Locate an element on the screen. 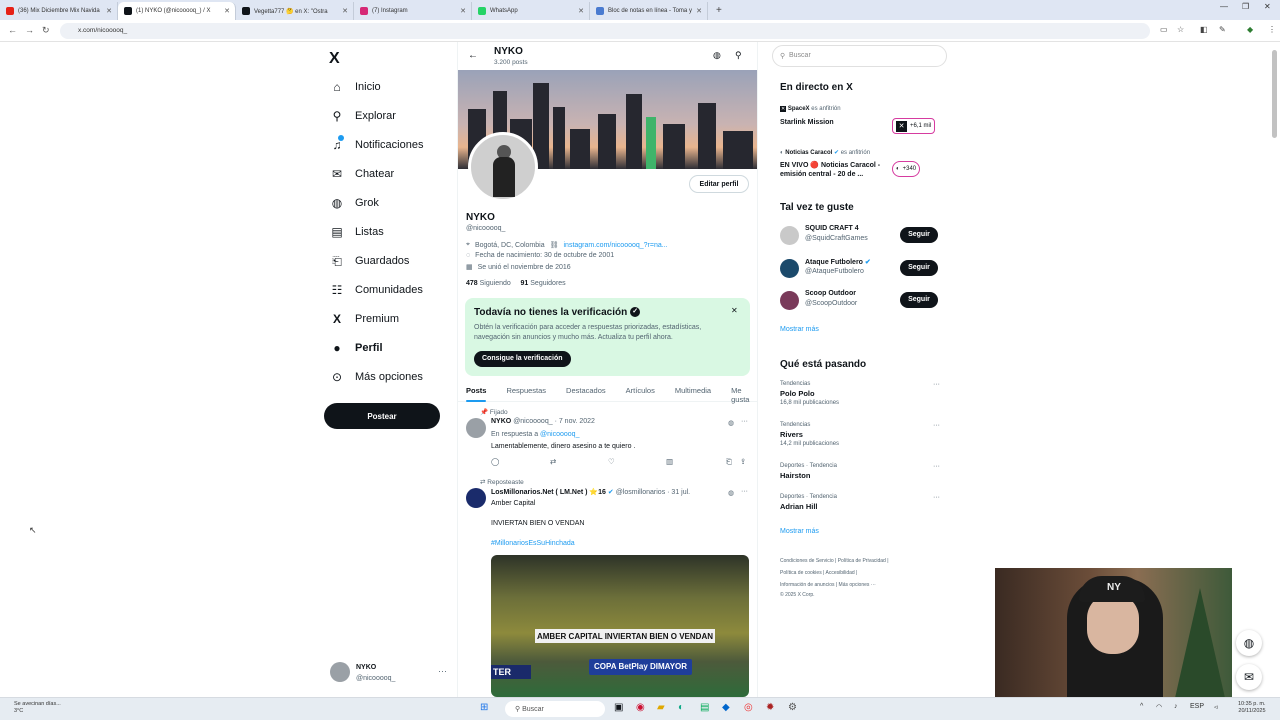 The width and height of the screenshot is (1280, 720). nav-premium: X Premium is located at coordinates (364, 319).